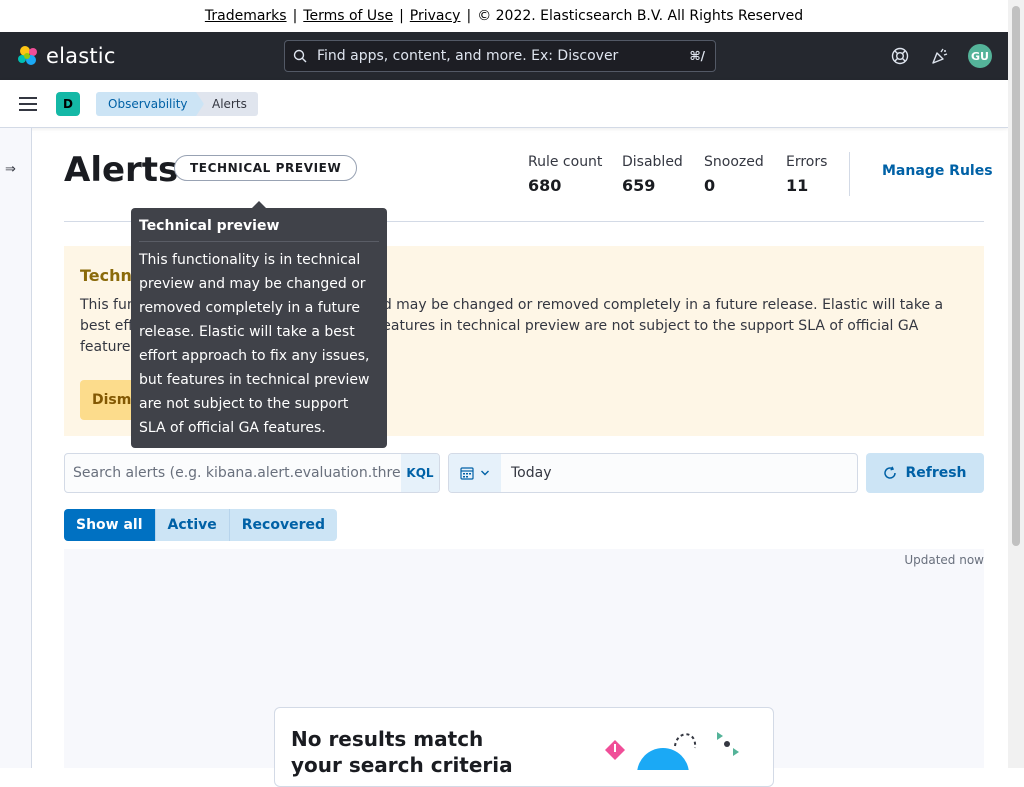 The width and height of the screenshot is (1024, 787). Describe the element at coordinates (734, 174) in the screenshot. I see `stat-snoozed: Snoozed 0` at that location.